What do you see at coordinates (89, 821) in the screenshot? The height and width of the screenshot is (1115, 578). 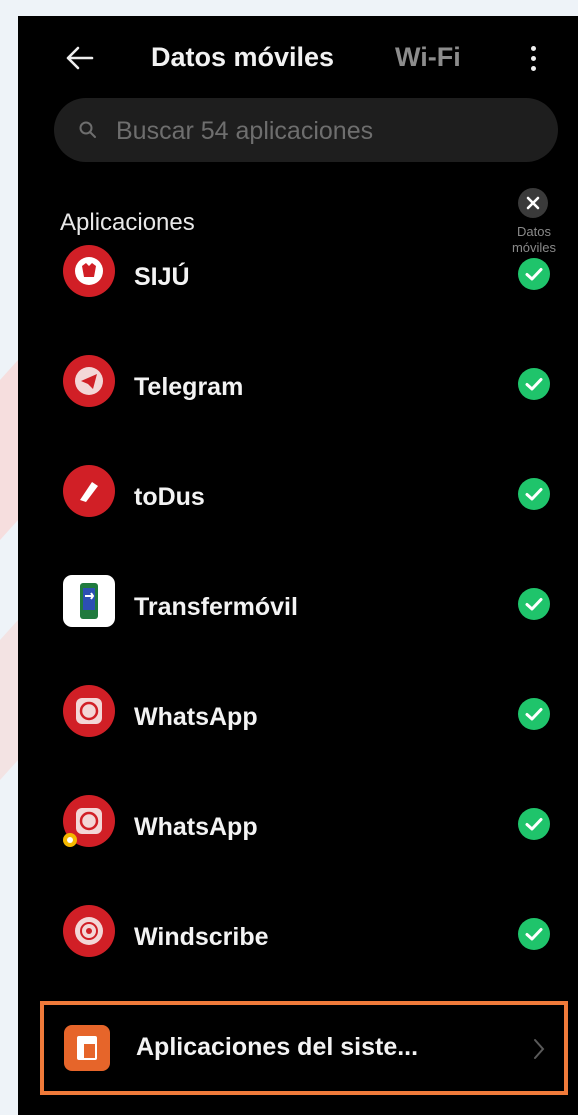 I see `whatsapp-dual-app-icon` at bounding box center [89, 821].